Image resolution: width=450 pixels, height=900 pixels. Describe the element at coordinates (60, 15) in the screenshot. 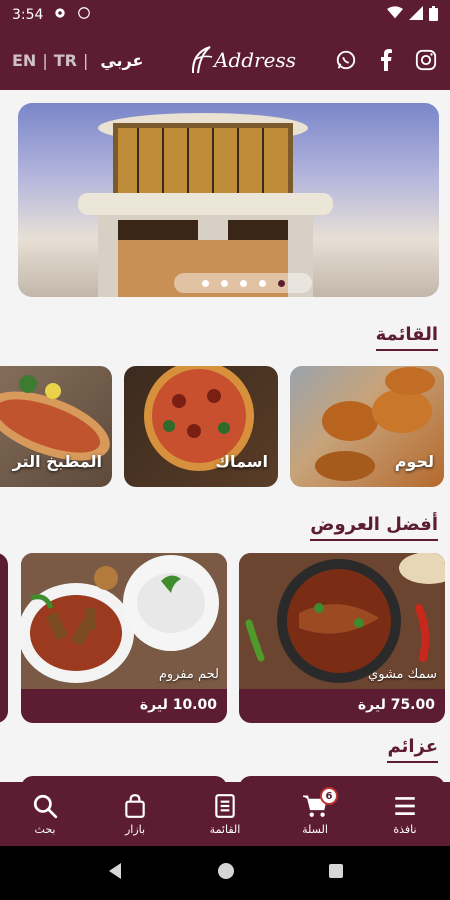

I see `settings-icon` at that location.